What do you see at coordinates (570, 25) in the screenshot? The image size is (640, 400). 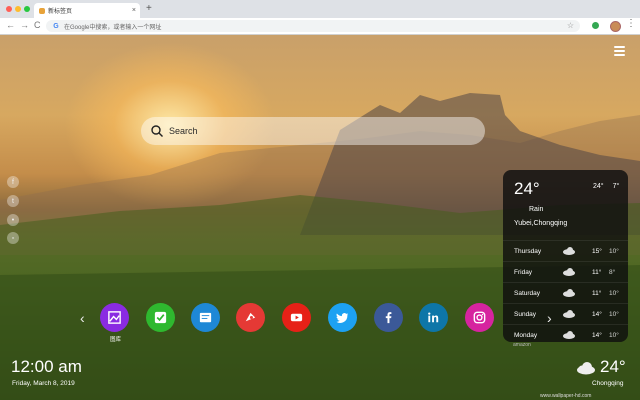 I see `bookmark-star-icon: ☆` at bounding box center [570, 25].